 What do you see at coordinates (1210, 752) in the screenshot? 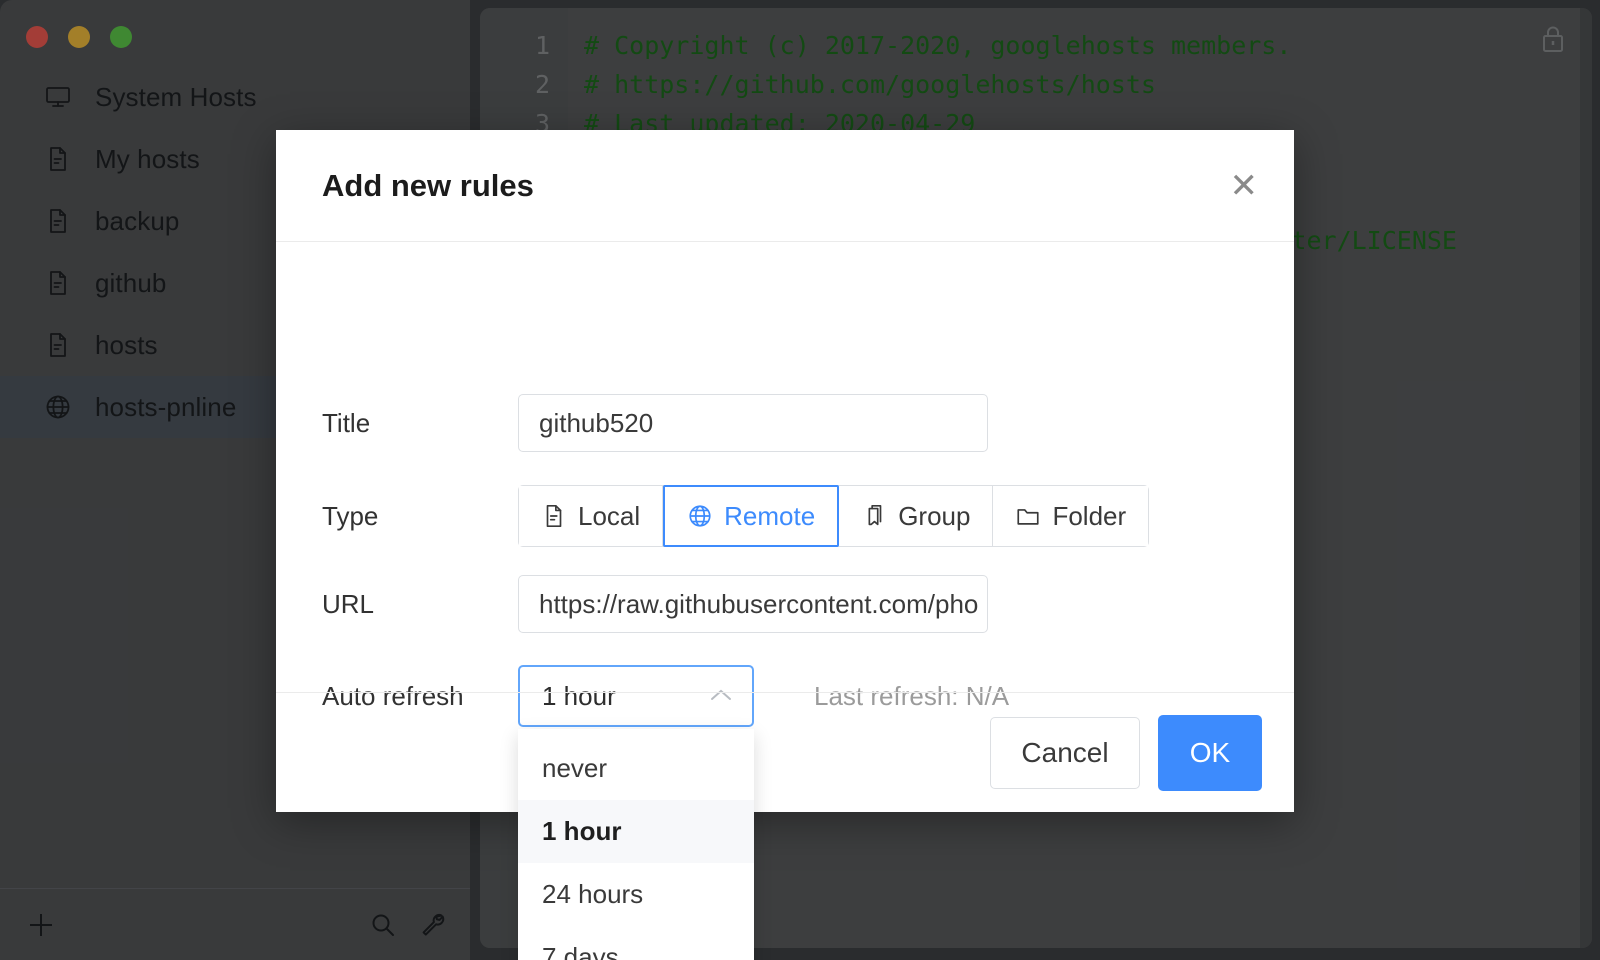
I see `ok-button: OK` at bounding box center [1210, 752].